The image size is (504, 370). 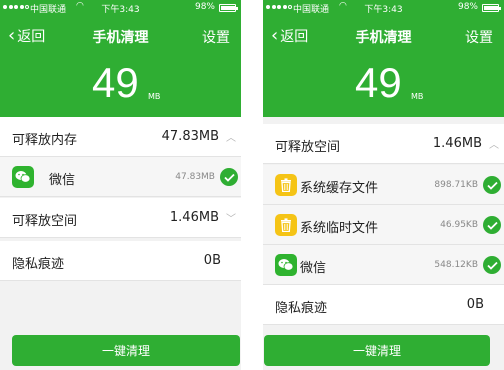 What do you see at coordinates (62, 180) in the screenshot?
I see `app-name: 微信` at bounding box center [62, 180].